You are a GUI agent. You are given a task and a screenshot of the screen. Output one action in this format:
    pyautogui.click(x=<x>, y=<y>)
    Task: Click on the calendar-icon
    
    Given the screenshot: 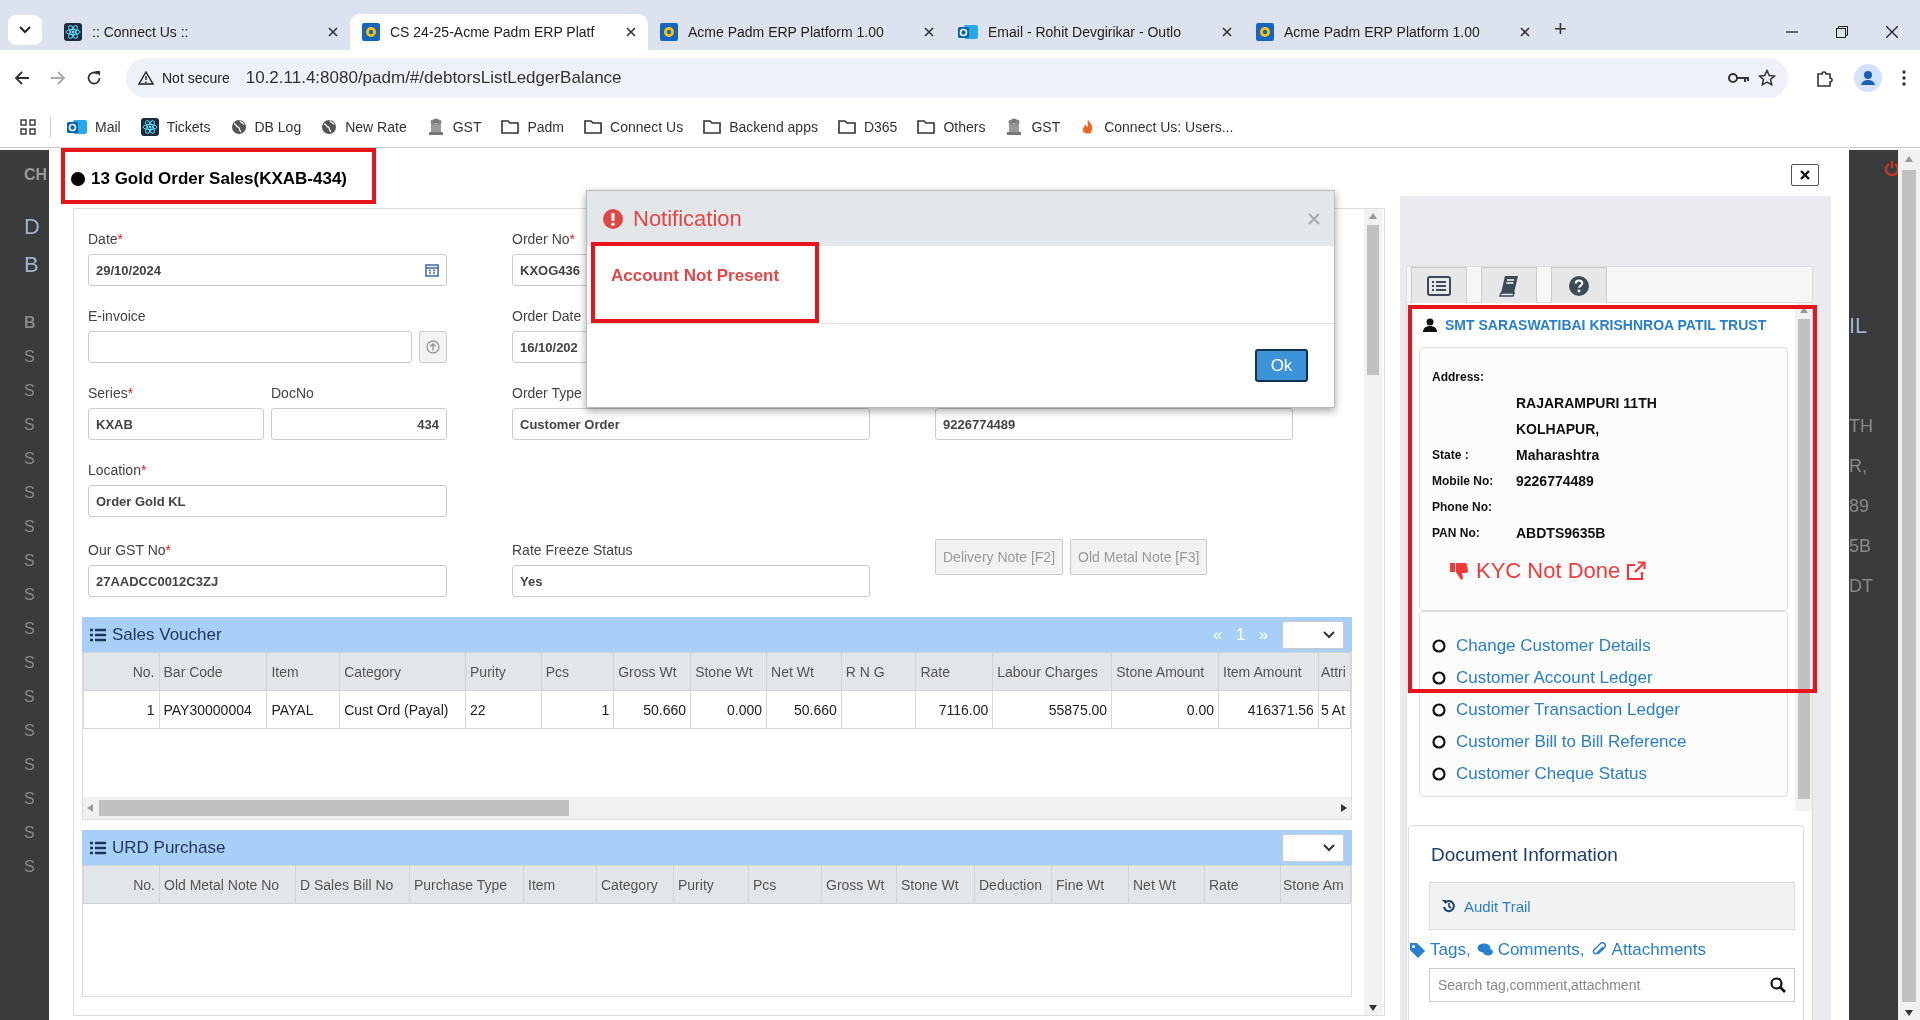 What is the action you would take?
    pyautogui.click(x=432, y=270)
    